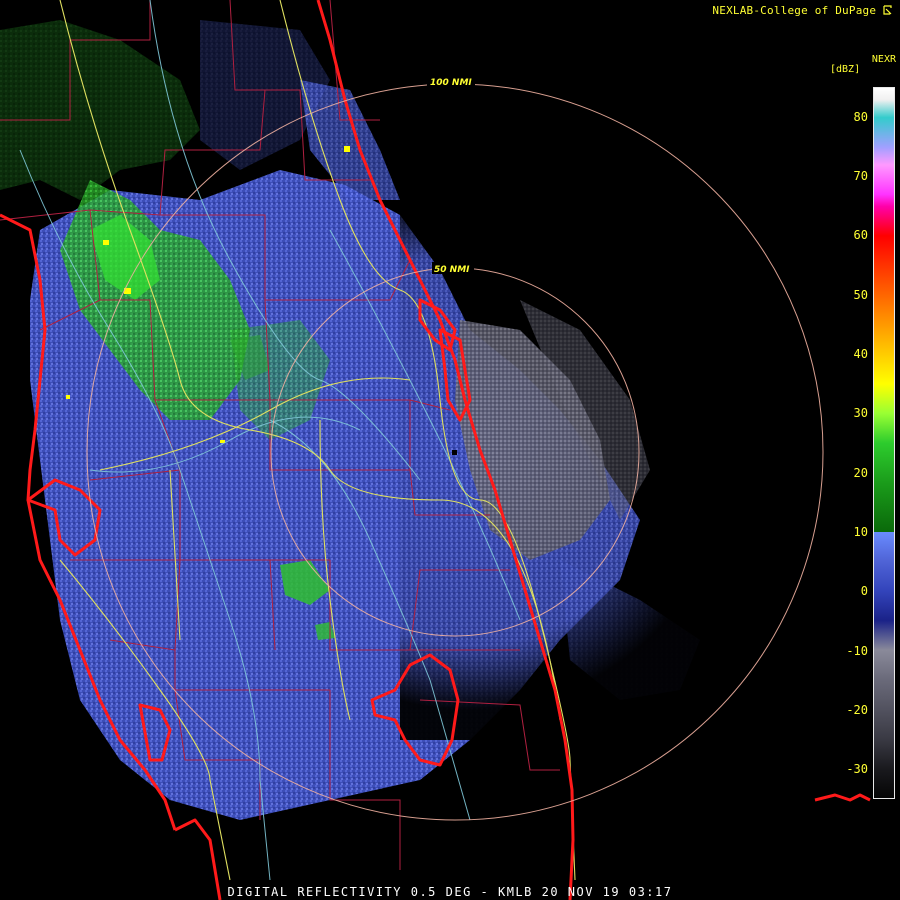  I want to click on dbz-tick: -30, so click(857, 769).